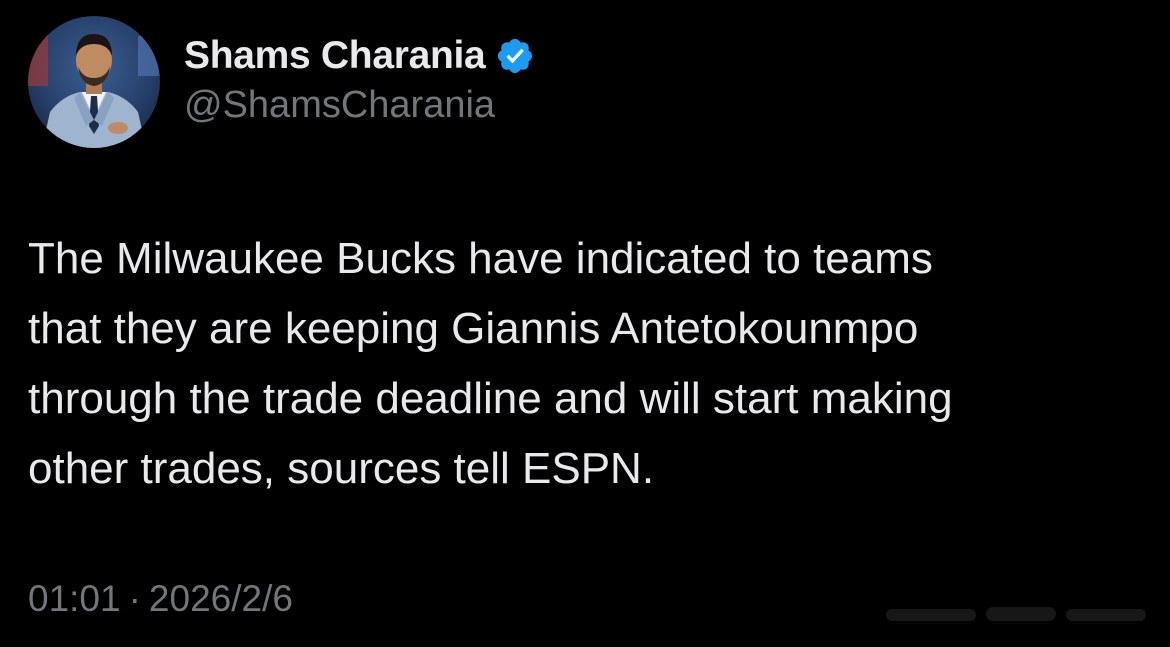 Image resolution: width=1170 pixels, height=647 pixels. What do you see at coordinates (515, 56) in the screenshot?
I see `verified-badge-icon` at bounding box center [515, 56].